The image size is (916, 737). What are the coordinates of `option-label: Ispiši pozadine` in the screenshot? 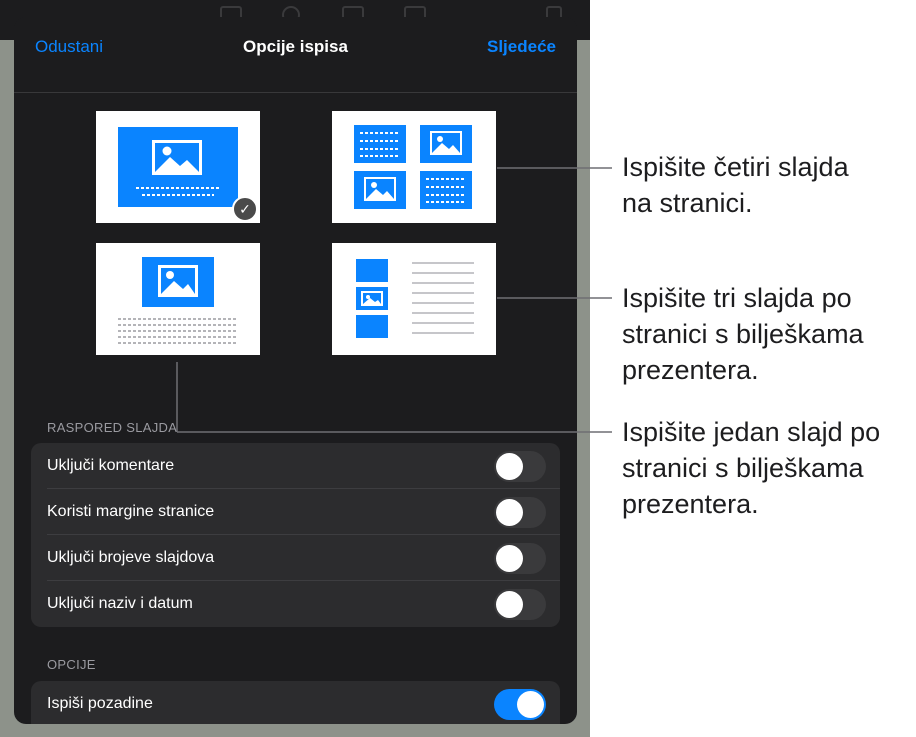 It's located at (100, 703).